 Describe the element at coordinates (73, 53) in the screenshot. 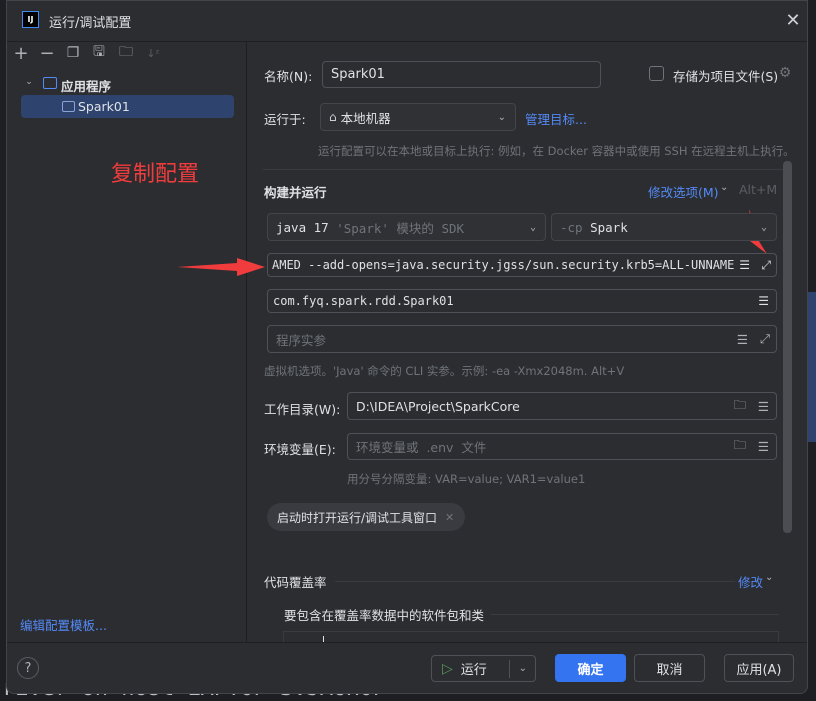

I see `copy-icon: ❐` at that location.